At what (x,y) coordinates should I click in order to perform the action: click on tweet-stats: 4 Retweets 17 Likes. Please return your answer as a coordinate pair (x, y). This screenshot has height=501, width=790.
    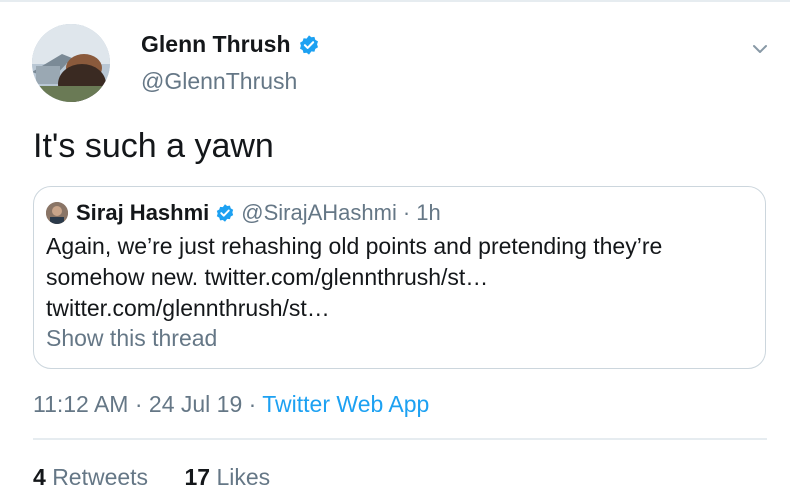
    Looking at the image, I should click on (151, 477).